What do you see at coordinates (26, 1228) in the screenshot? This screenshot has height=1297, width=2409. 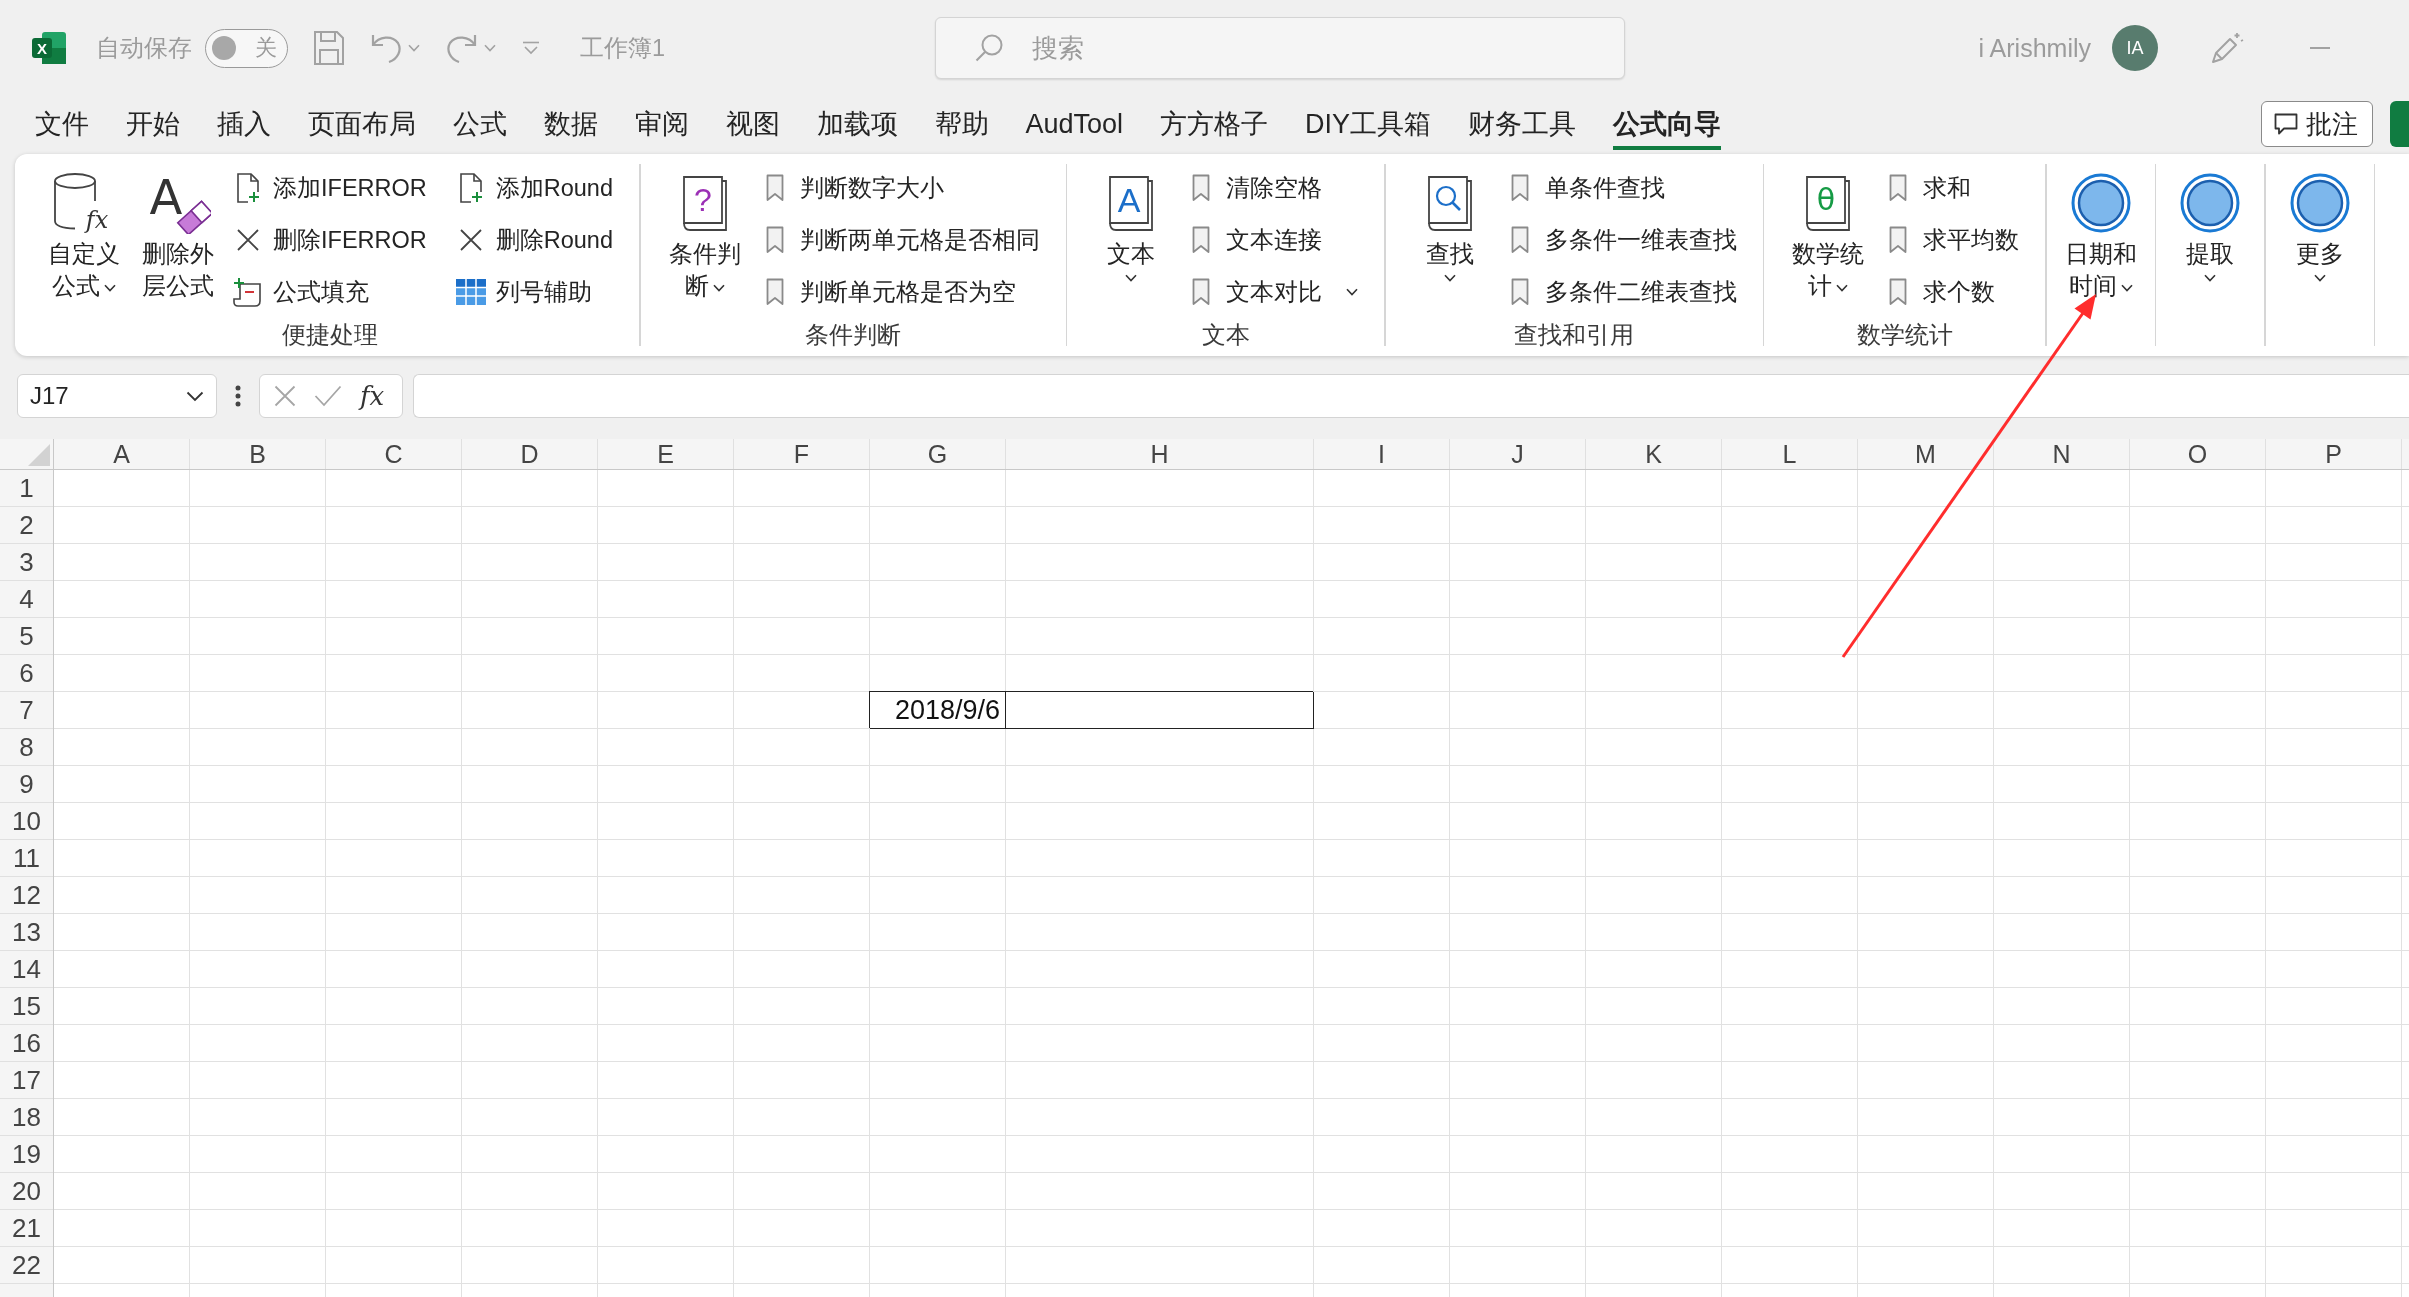 I see `row-header: 21` at bounding box center [26, 1228].